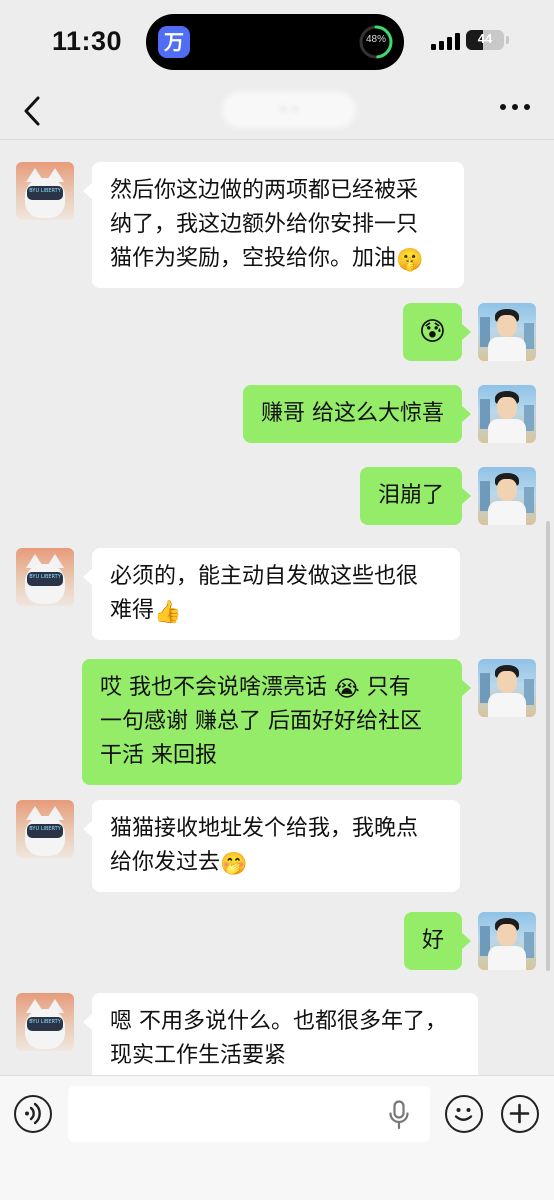 The image size is (554, 1200). I want to click on message-text: 哎 我也不会说啥漂亮话, so click(213, 687).